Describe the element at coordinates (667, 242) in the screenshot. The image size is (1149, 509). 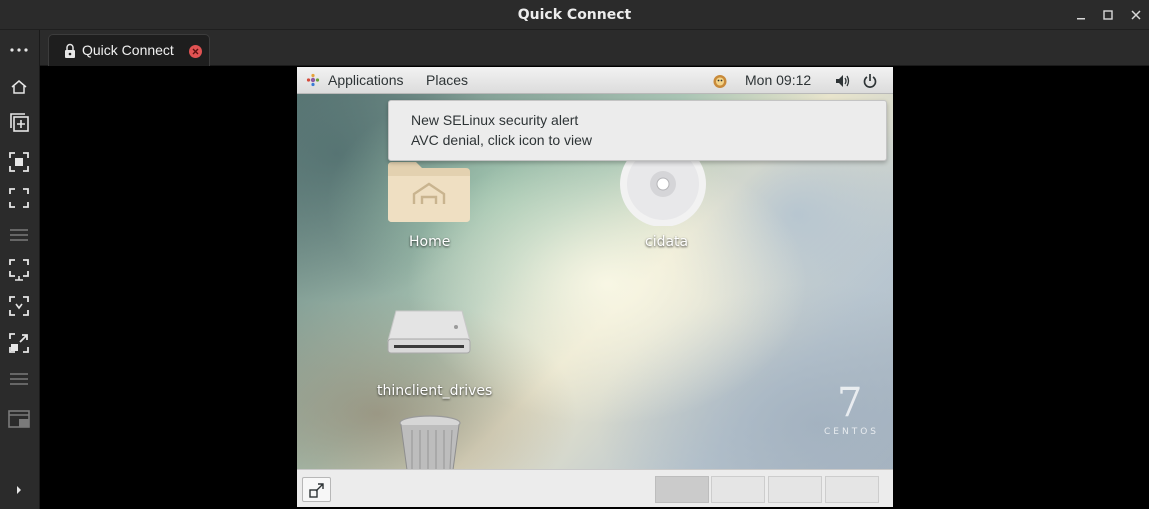
I see `desktop-icon-label: cidata` at that location.